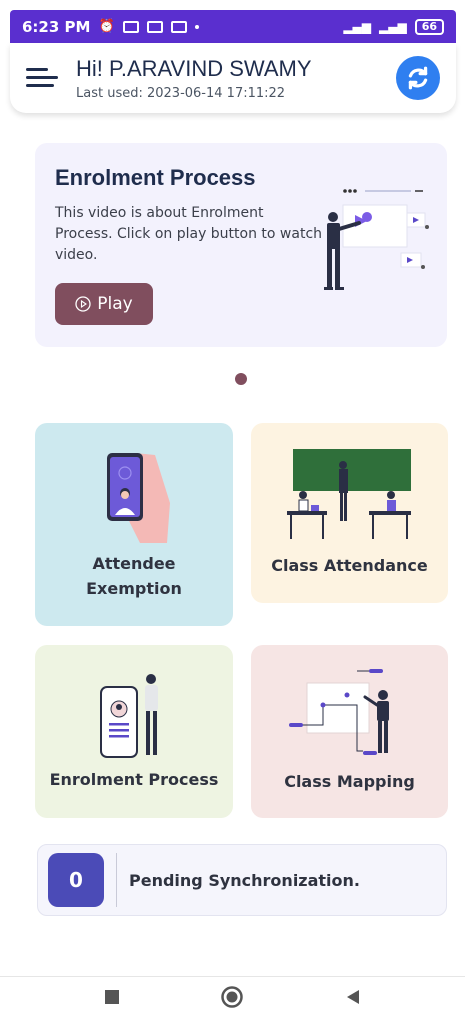 This screenshot has height=1016, width=465. I want to click on sync-button, so click(418, 78).